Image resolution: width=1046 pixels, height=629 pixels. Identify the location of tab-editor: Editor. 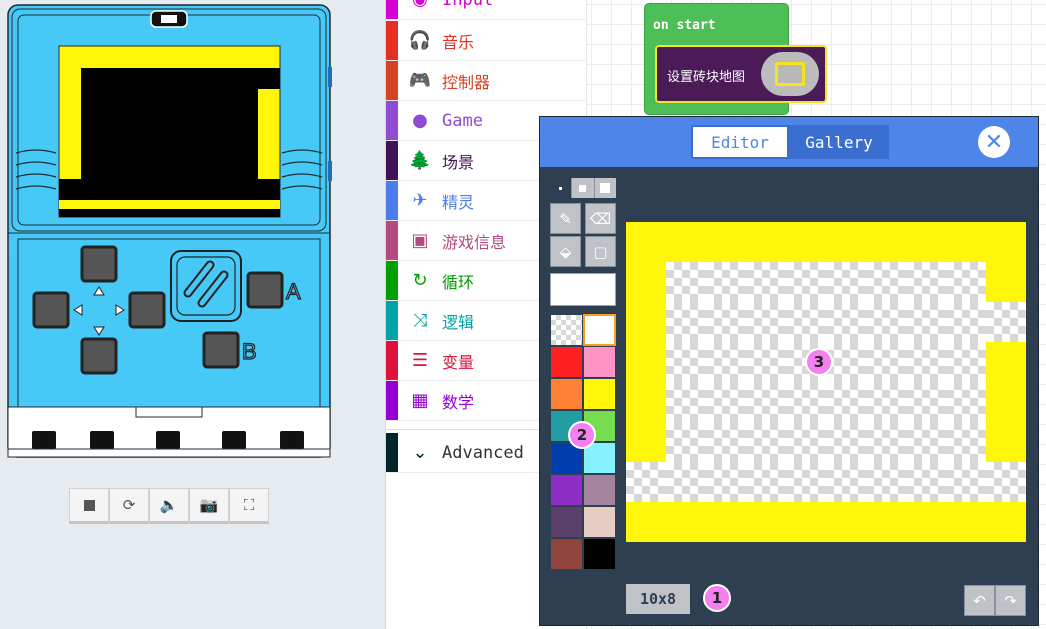
(740, 142).